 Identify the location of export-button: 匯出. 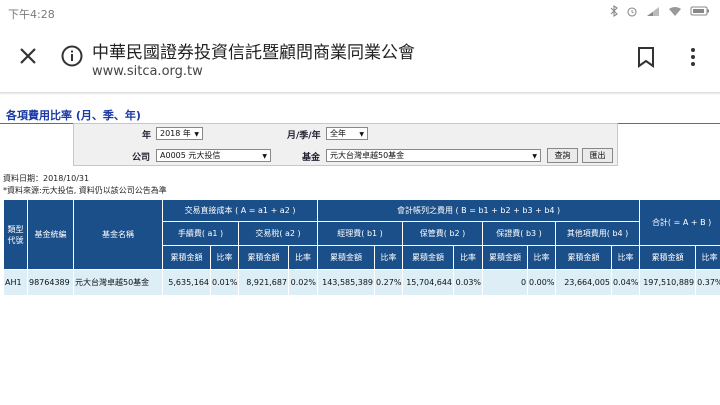
(597, 155).